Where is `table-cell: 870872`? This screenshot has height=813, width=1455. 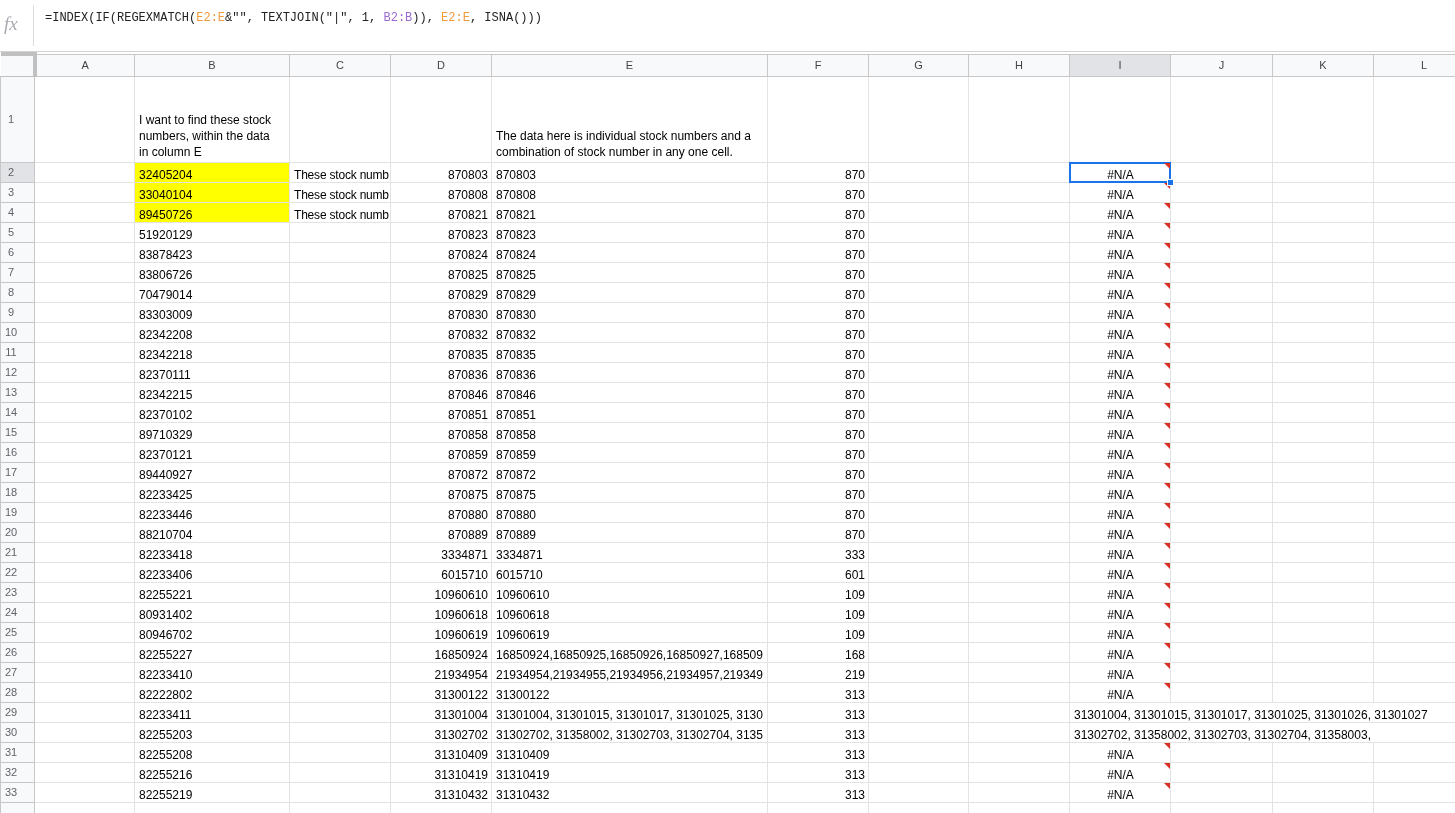
table-cell: 870872 is located at coordinates (629, 472).